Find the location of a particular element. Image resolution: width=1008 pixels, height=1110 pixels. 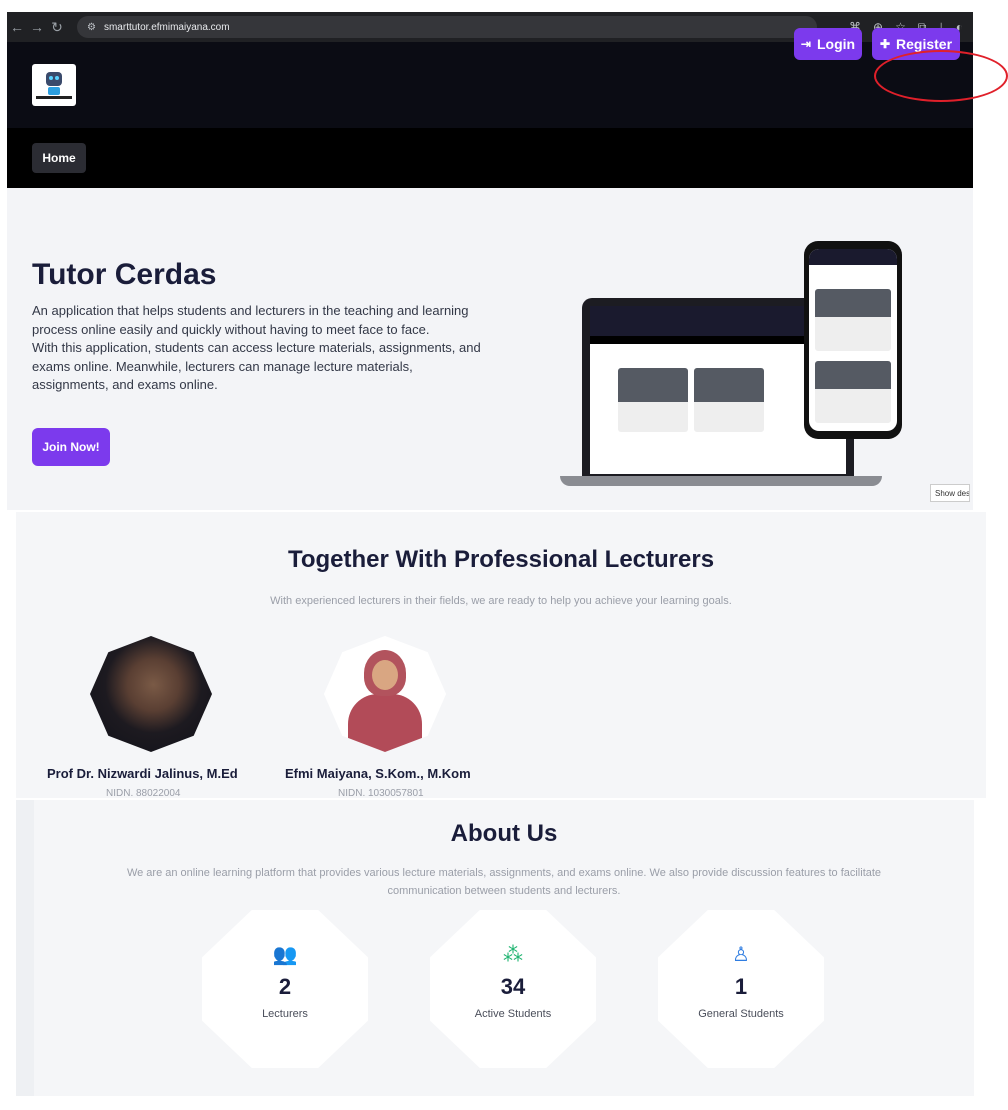

stat-label: Active Students is located at coordinates (513, 1014).